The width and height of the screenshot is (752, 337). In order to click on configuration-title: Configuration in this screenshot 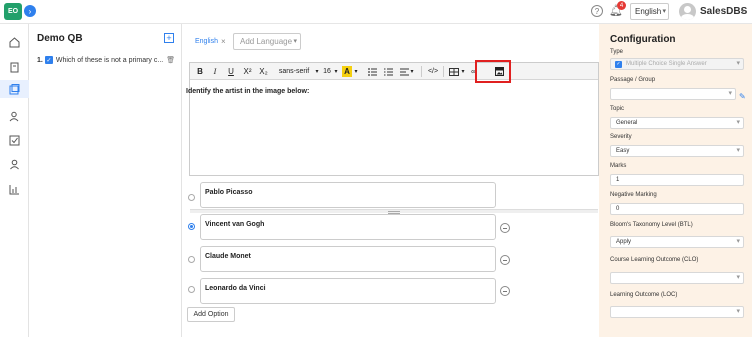, I will do `click(643, 39)`.